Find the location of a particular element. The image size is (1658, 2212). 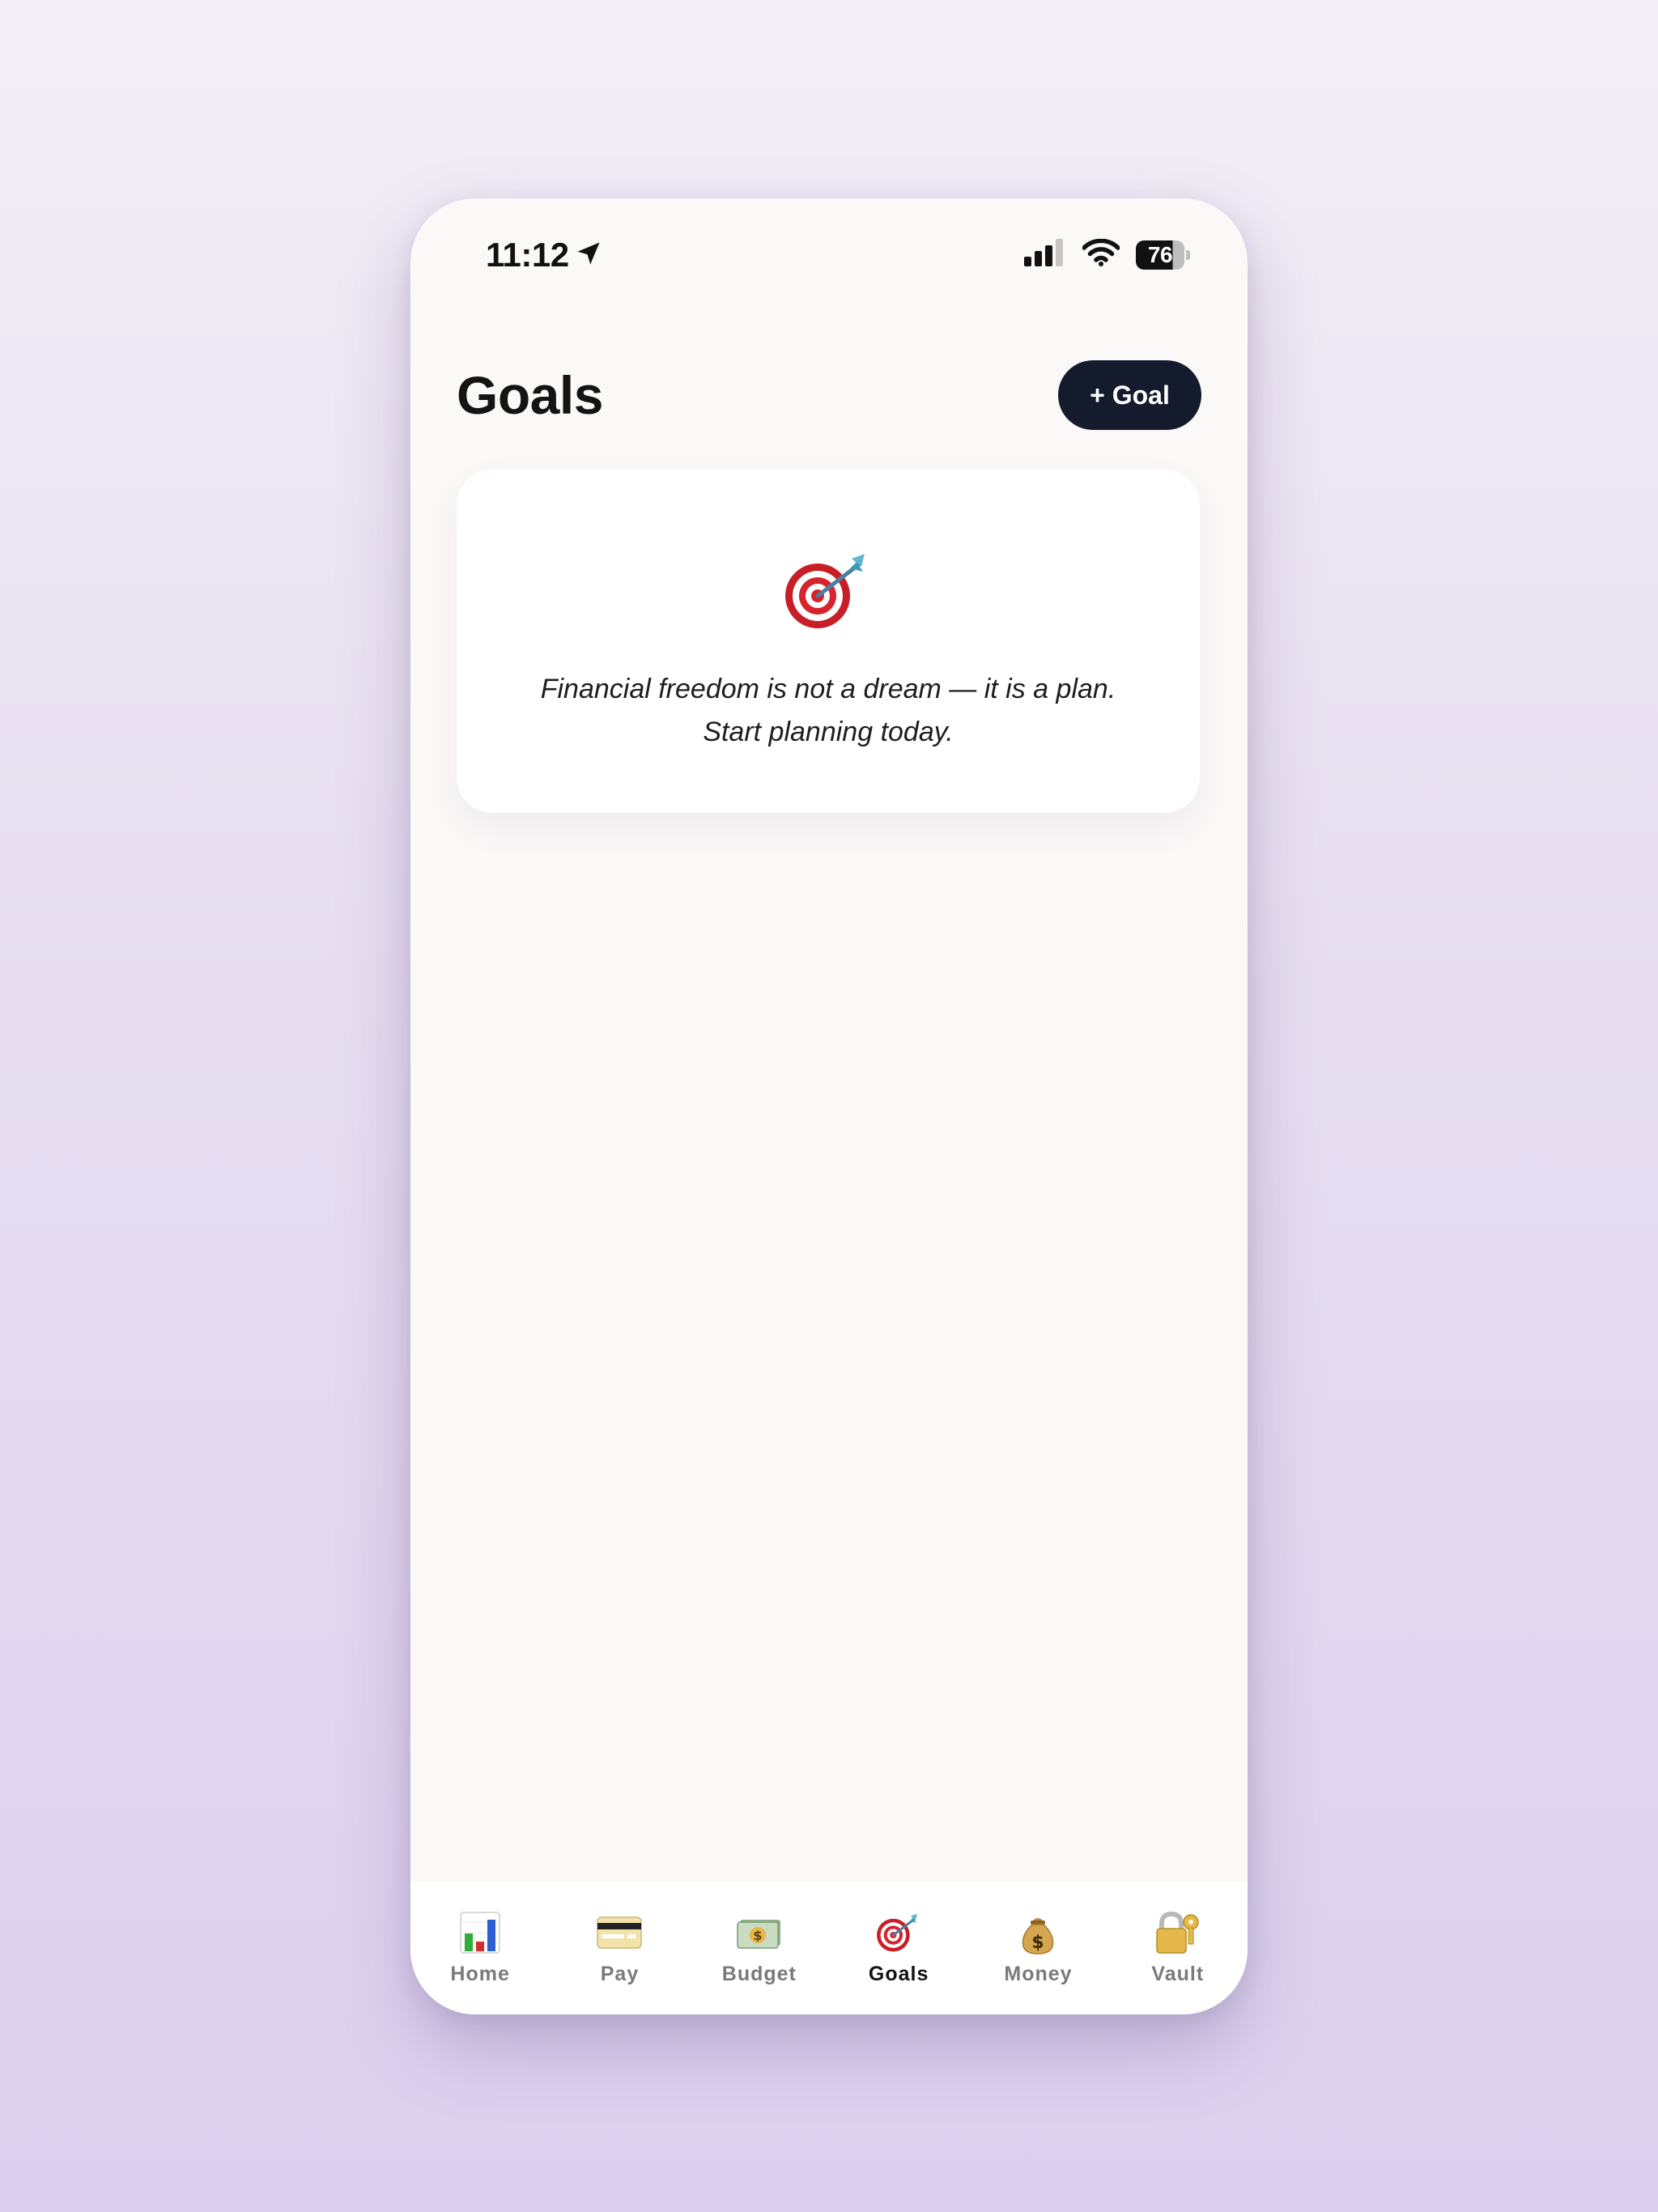

money-bag-icon: $ is located at coordinates (1037, 1932).